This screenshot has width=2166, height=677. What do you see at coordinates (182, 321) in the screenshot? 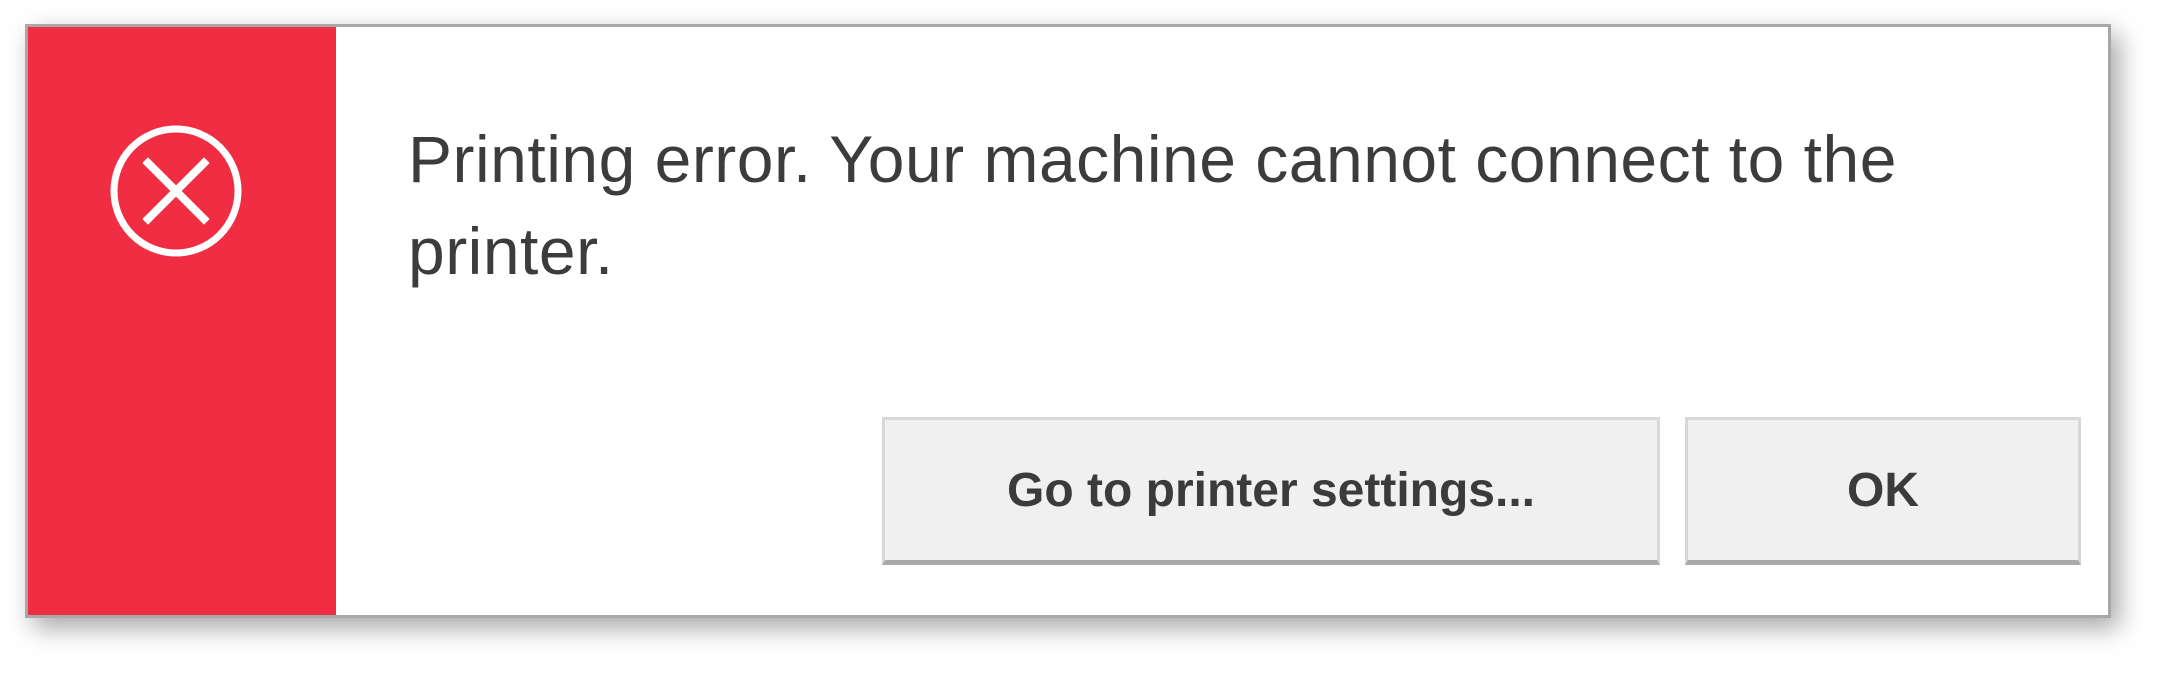
I see `error-accent-panel` at bounding box center [182, 321].